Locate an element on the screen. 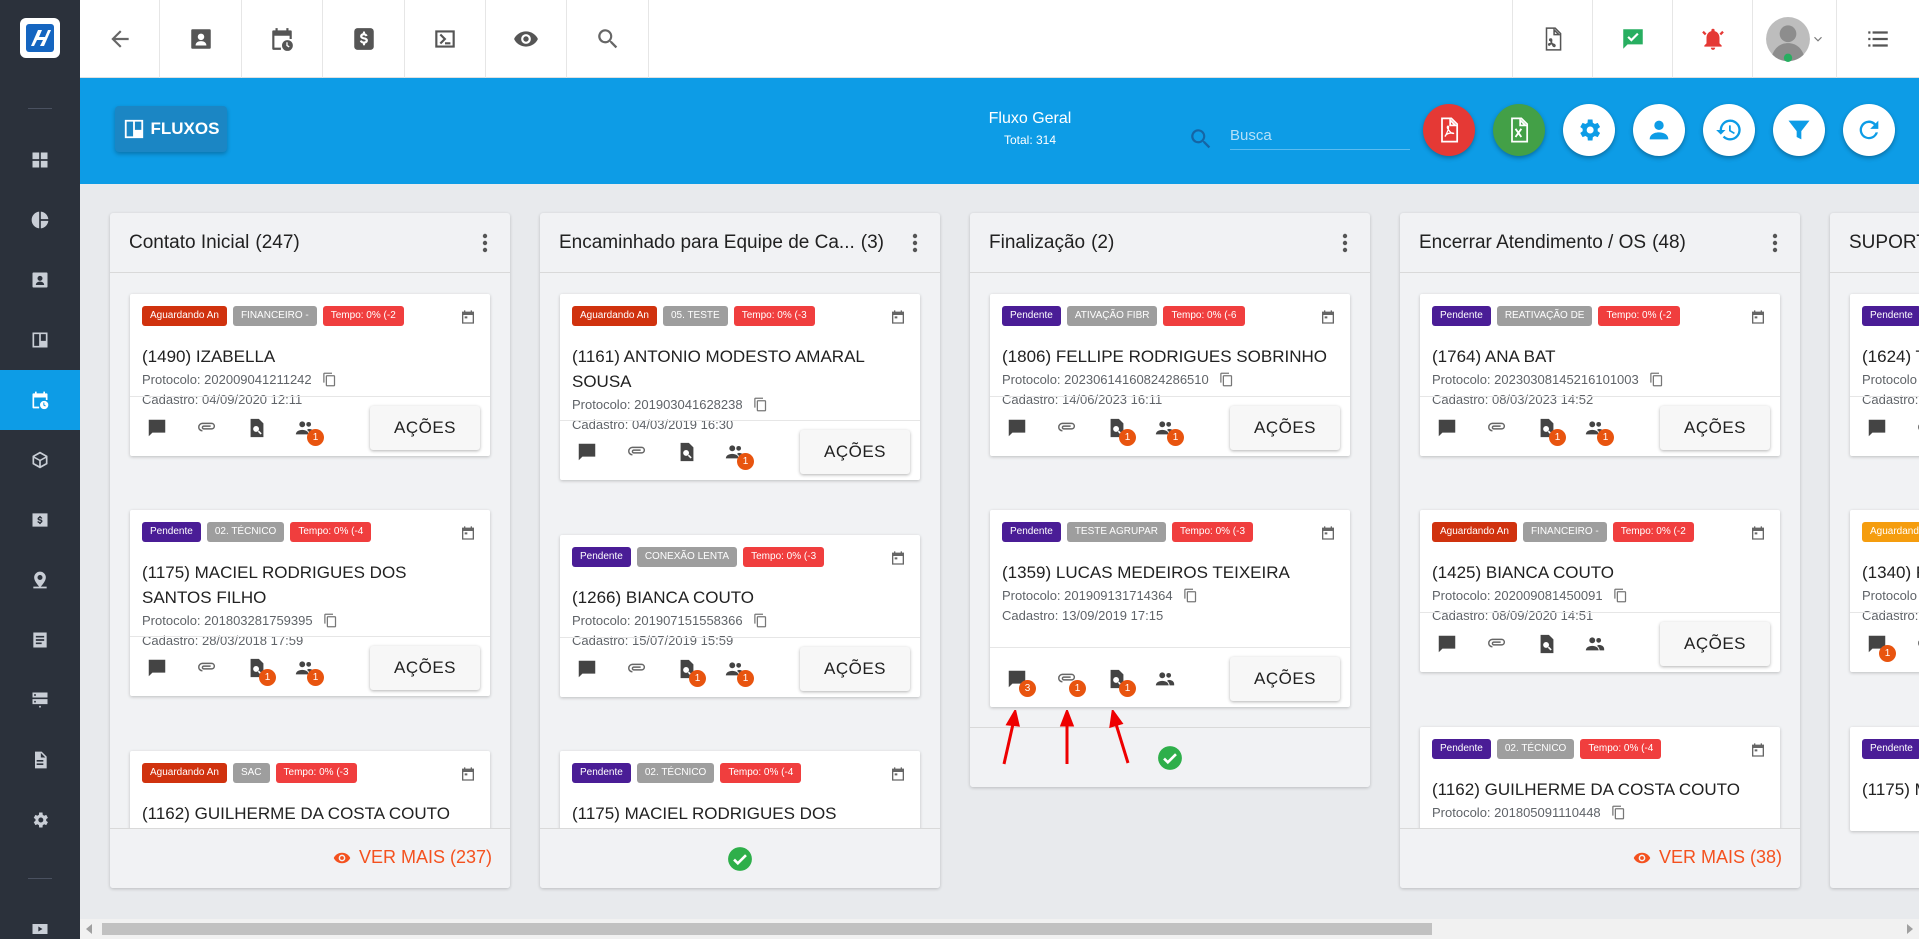 This screenshot has width=1919, height=939. sidebar-item-board is located at coordinates (40, 340).